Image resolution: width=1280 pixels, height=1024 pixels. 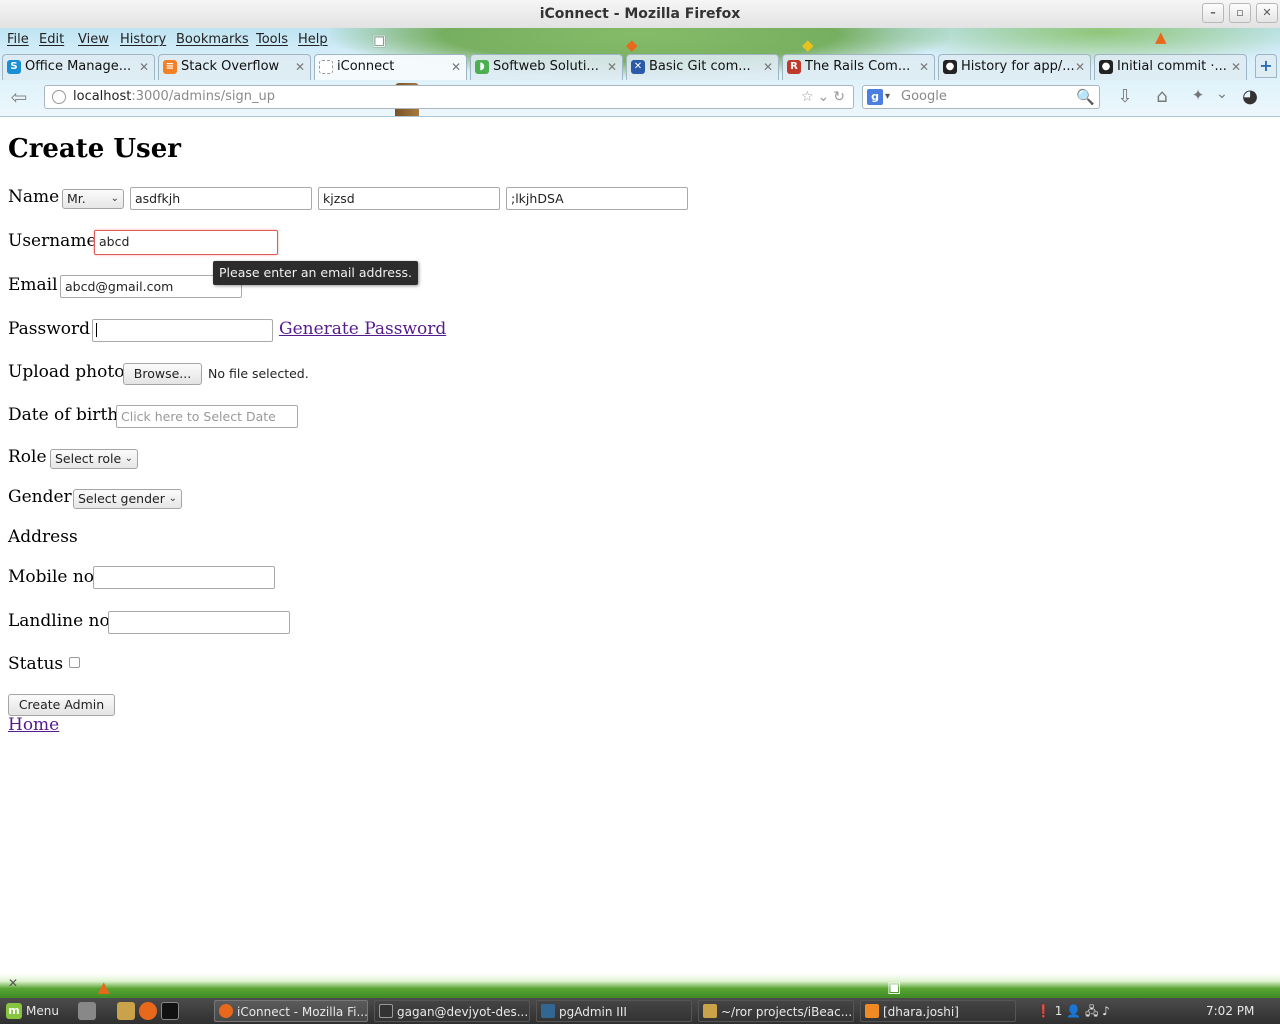 I want to click on name-title-select: Mr. ⌄, so click(x=93, y=199).